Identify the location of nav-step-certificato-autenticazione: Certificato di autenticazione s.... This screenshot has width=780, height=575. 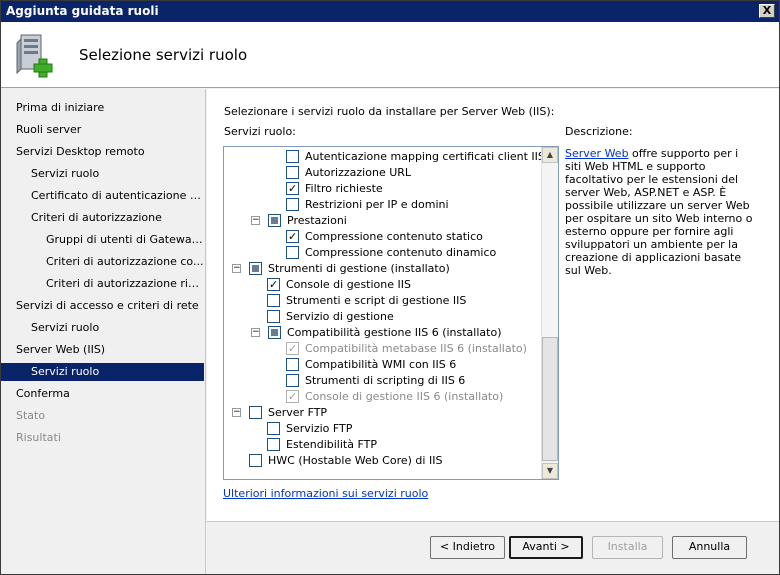
(102, 196).